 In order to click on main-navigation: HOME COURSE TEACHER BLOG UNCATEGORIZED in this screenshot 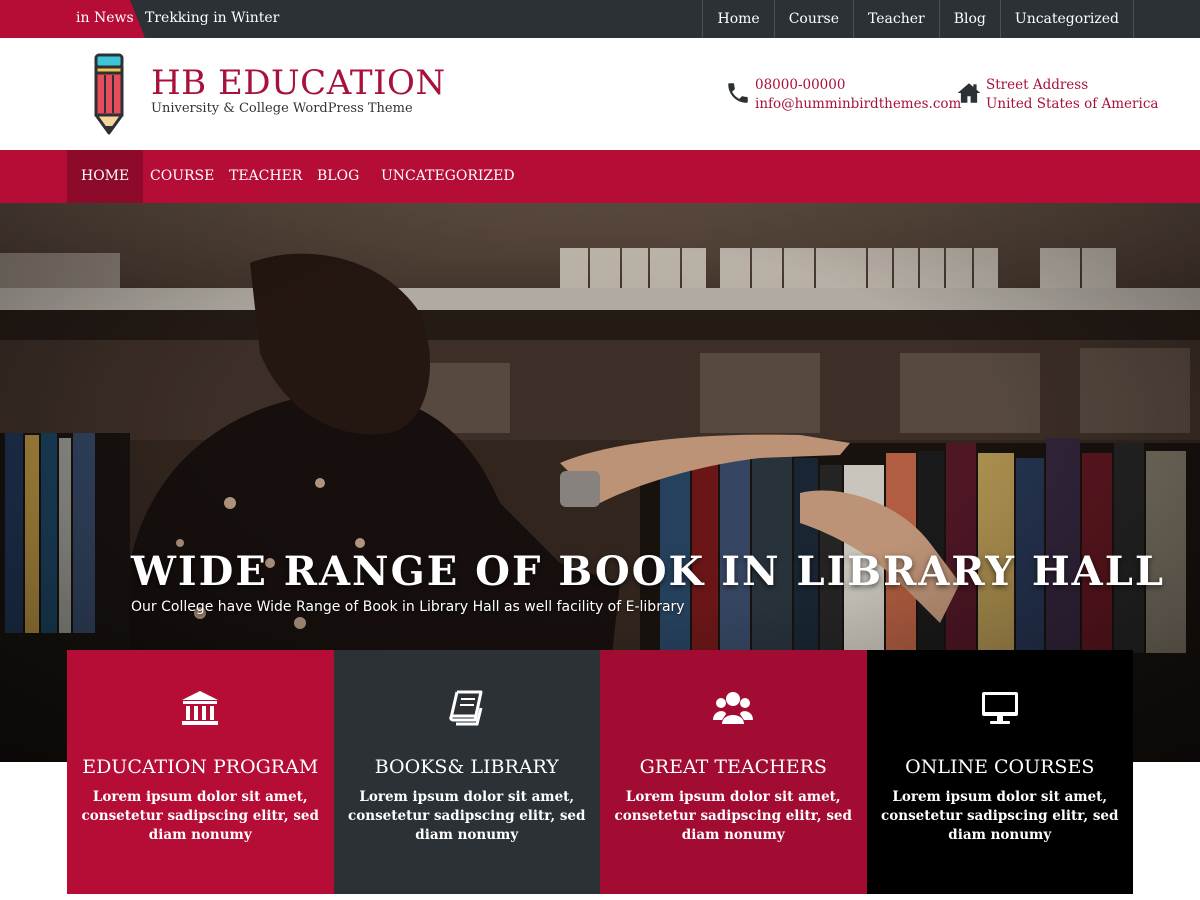, I will do `click(600, 176)`.